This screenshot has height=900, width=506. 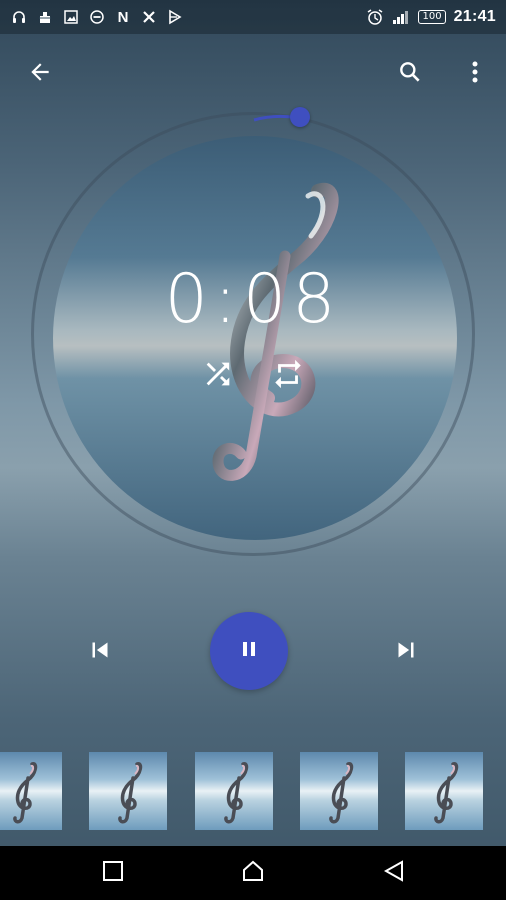 What do you see at coordinates (401, 17) in the screenshot?
I see `signal-icon` at bounding box center [401, 17].